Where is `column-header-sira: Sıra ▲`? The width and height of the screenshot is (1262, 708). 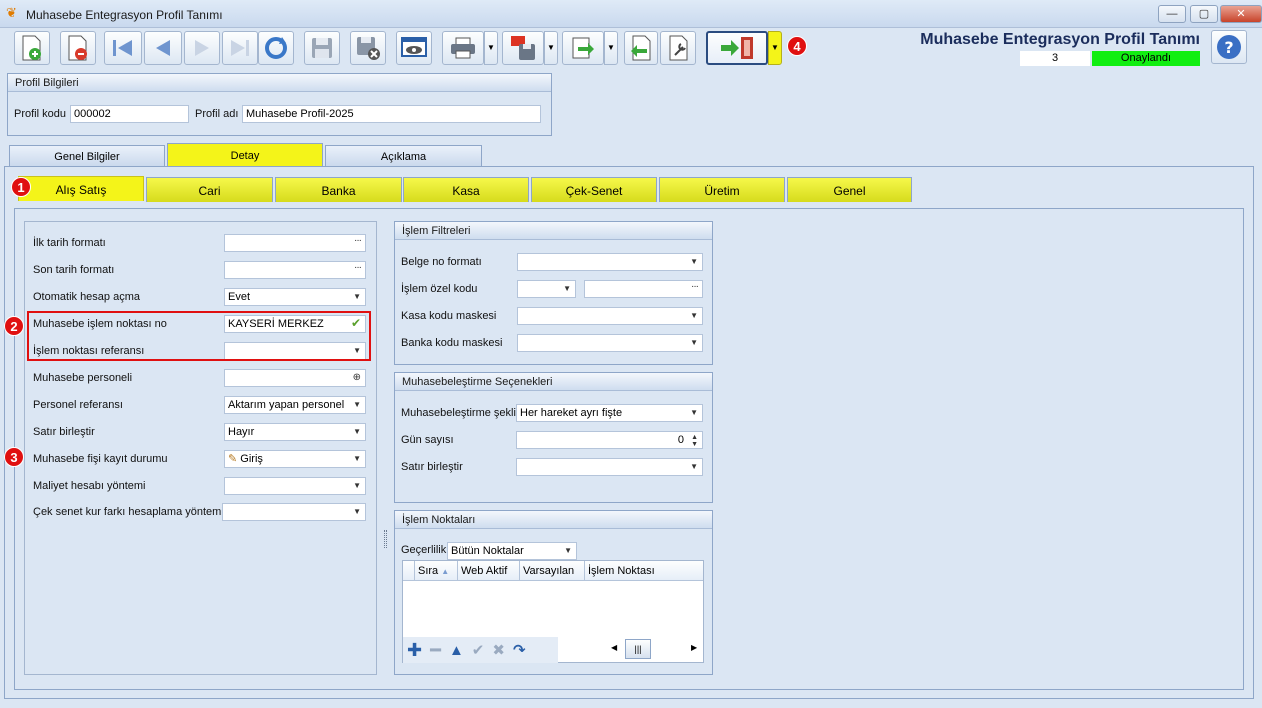
column-header-sira: Sıra ▲ is located at coordinates (436, 571).